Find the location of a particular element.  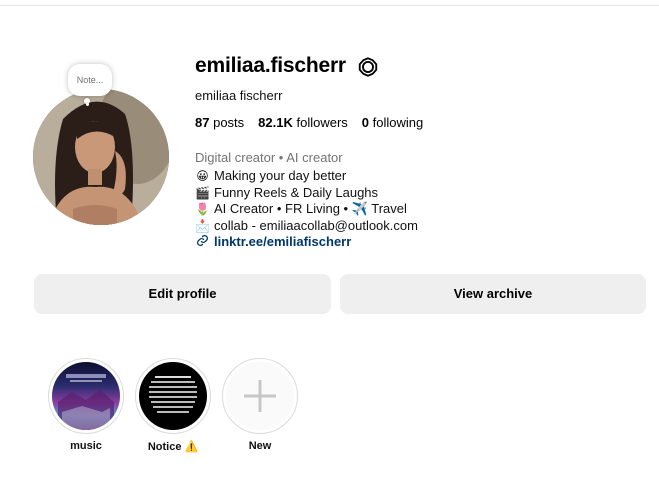

note-bubble-tail-small is located at coordinates (87, 104).